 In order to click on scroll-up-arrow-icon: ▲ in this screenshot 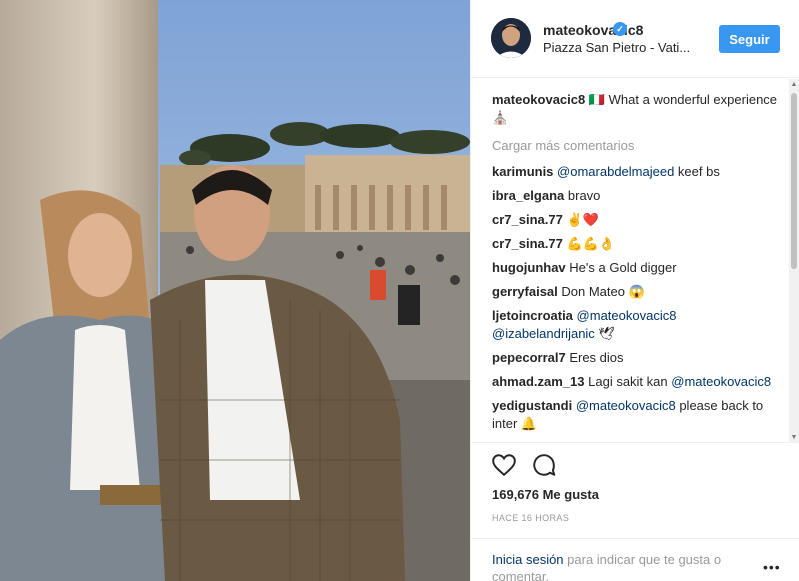, I will do `click(794, 84)`.